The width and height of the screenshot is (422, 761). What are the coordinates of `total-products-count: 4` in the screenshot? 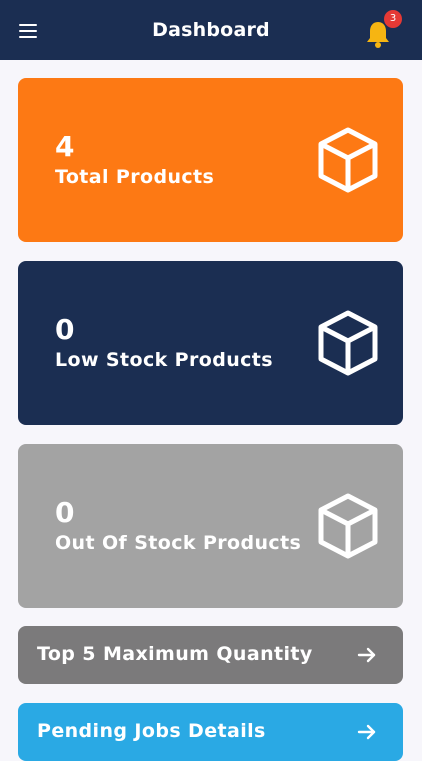 It's located at (65, 146).